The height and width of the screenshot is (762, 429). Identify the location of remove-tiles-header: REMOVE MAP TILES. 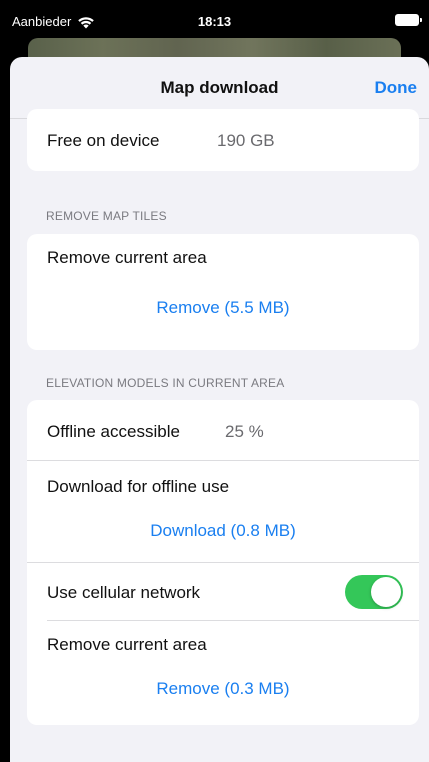
(106, 216).